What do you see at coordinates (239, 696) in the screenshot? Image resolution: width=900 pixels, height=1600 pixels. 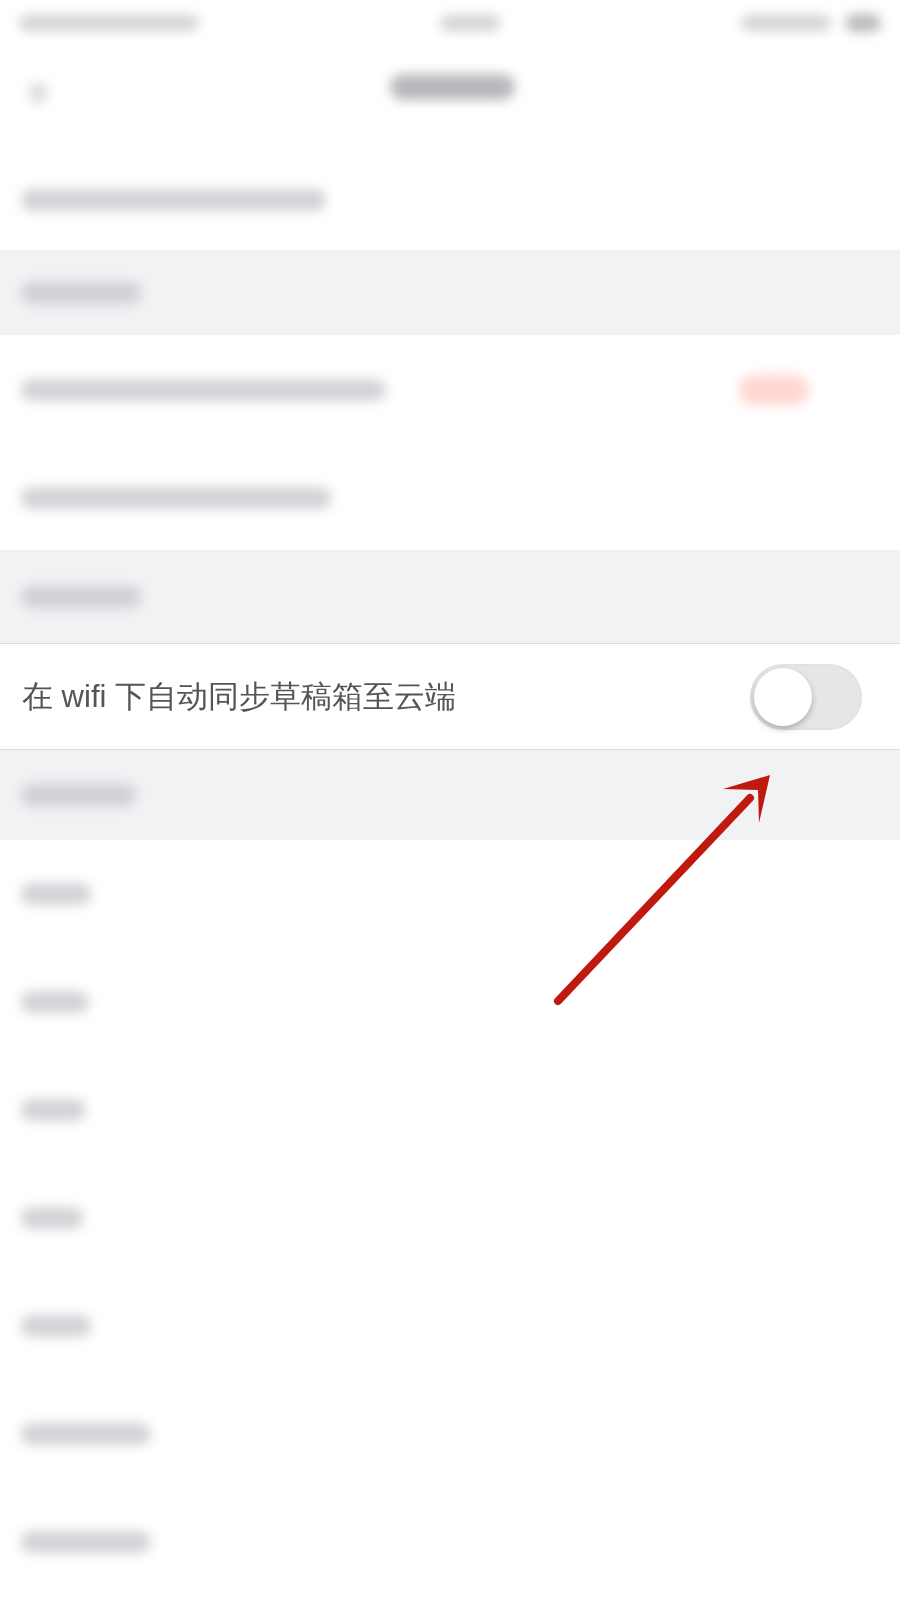 I see `setting-label: 在 wifi 下自动同步草稿箱至云端` at bounding box center [239, 696].